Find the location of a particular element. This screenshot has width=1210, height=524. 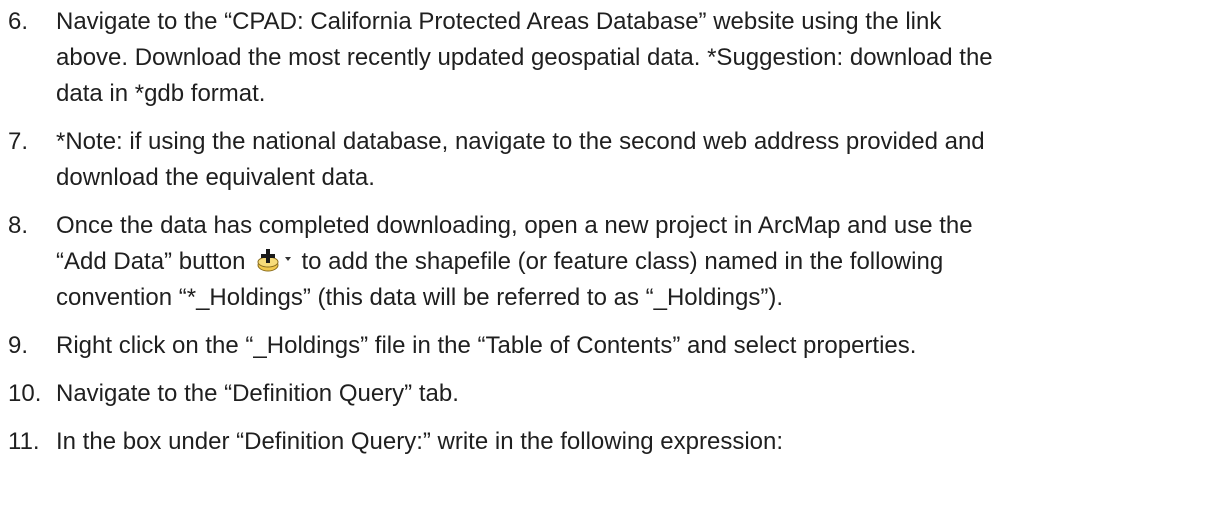

step-number: 11. is located at coordinates (24, 441).